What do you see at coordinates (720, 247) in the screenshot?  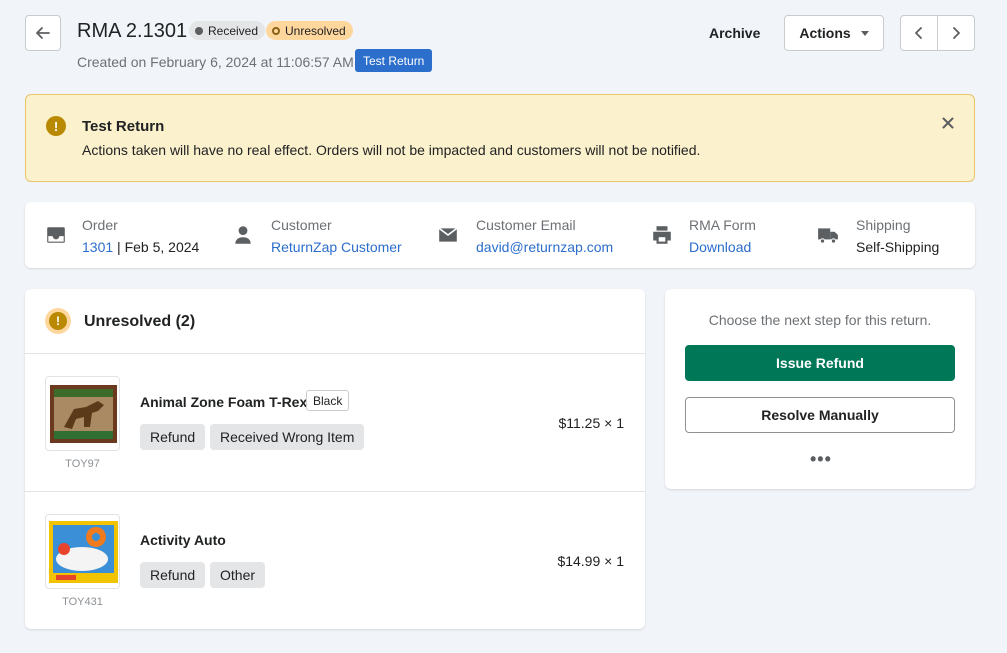 I see `rma-form-download-link: Download` at bounding box center [720, 247].